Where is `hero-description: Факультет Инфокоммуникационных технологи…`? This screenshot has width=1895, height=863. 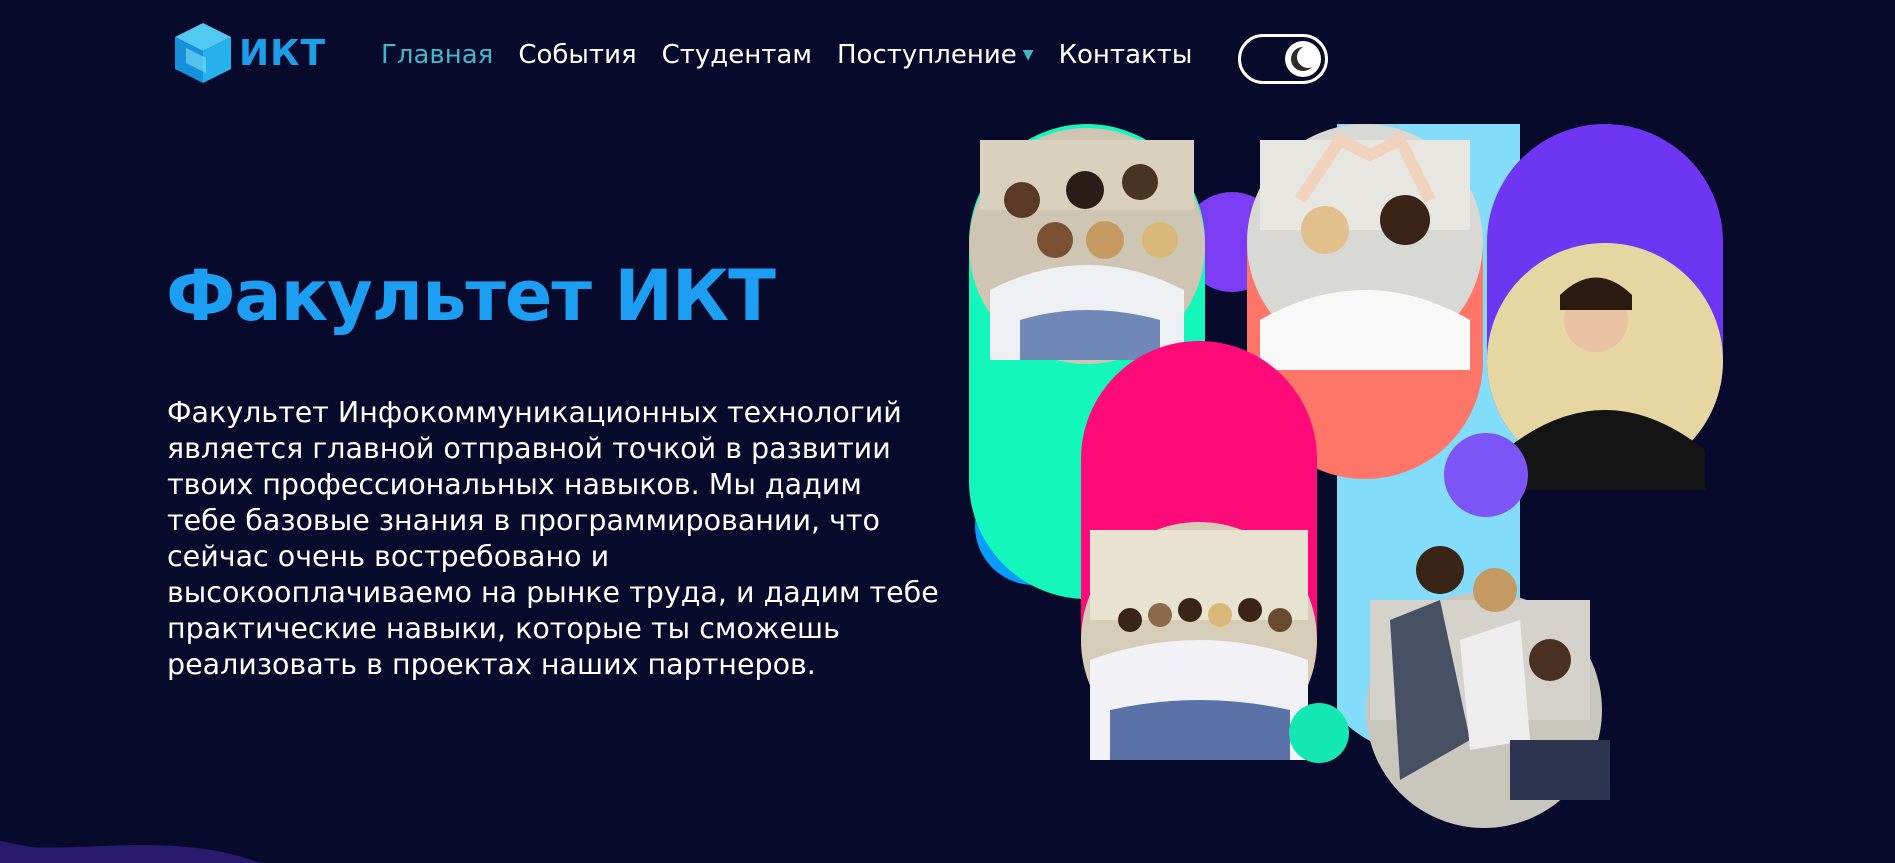
hero-description: Факультет Инфокоммуникационных технологи… is located at coordinates (567, 539).